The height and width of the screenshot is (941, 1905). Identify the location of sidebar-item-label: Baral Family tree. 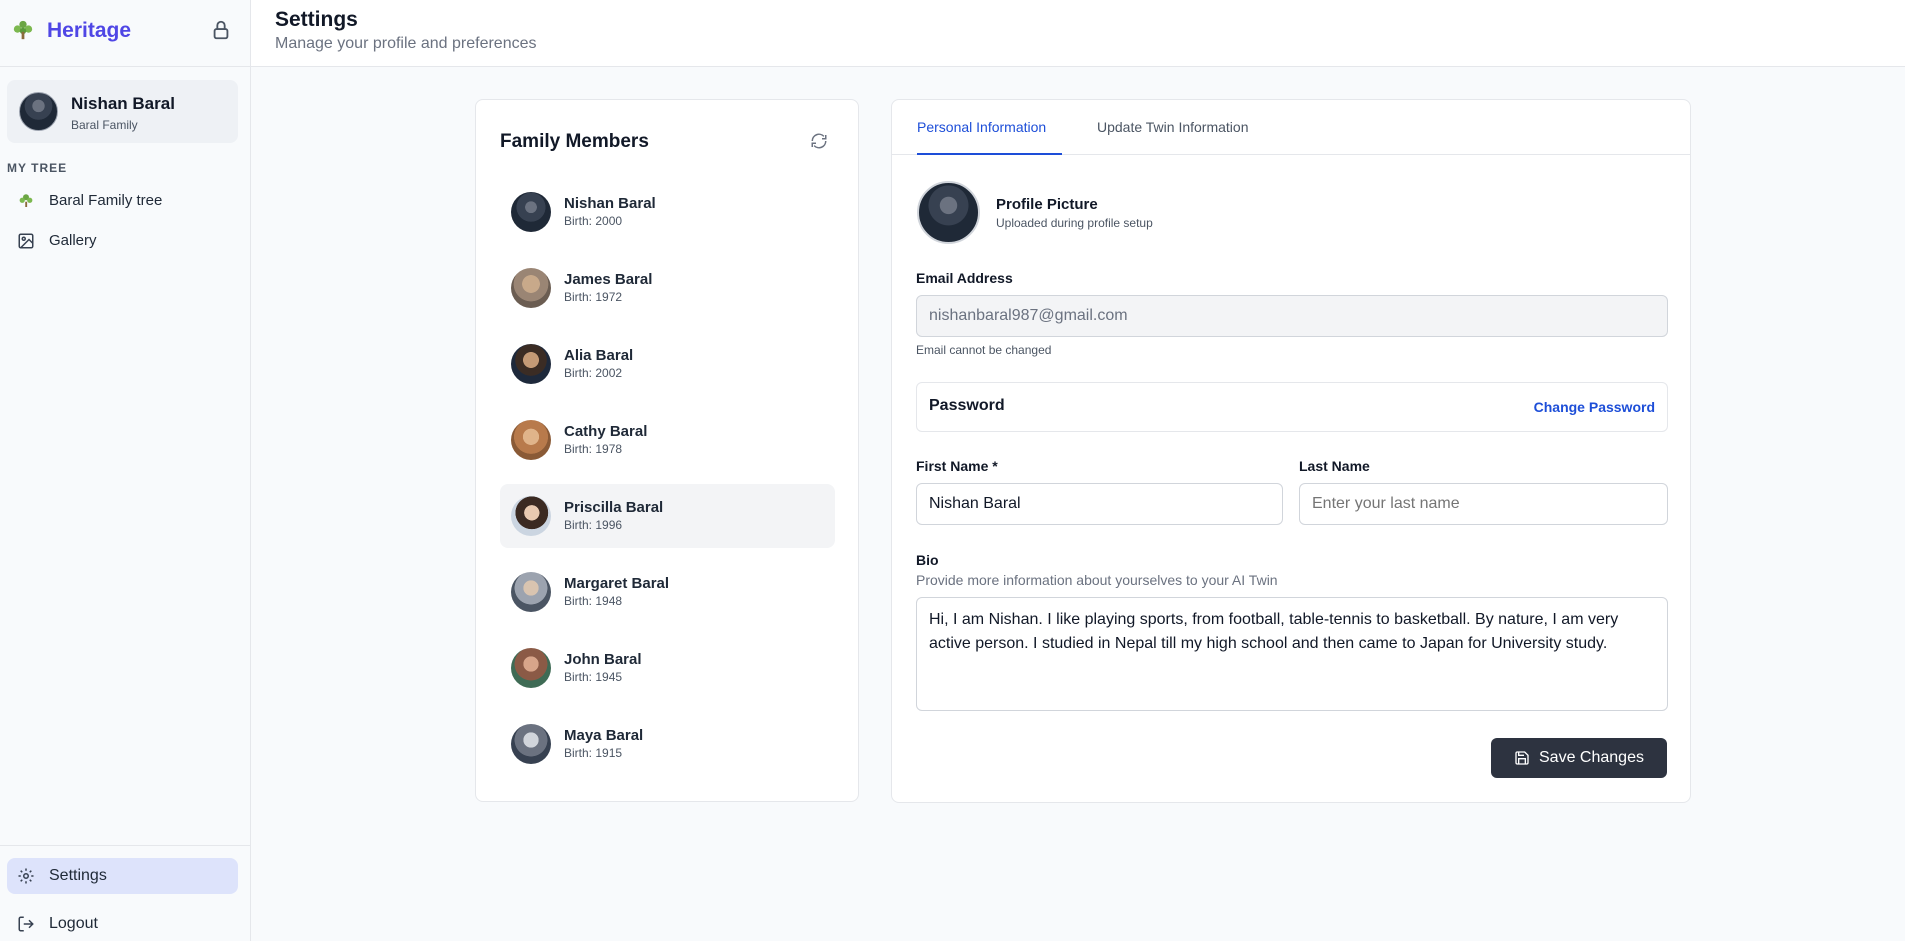
(106, 200).